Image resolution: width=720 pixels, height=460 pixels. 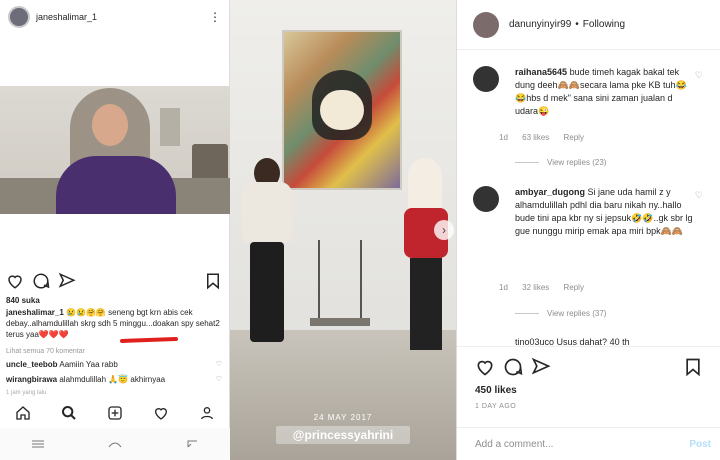 I want to click on photo-frame, so click(x=170, y=127).